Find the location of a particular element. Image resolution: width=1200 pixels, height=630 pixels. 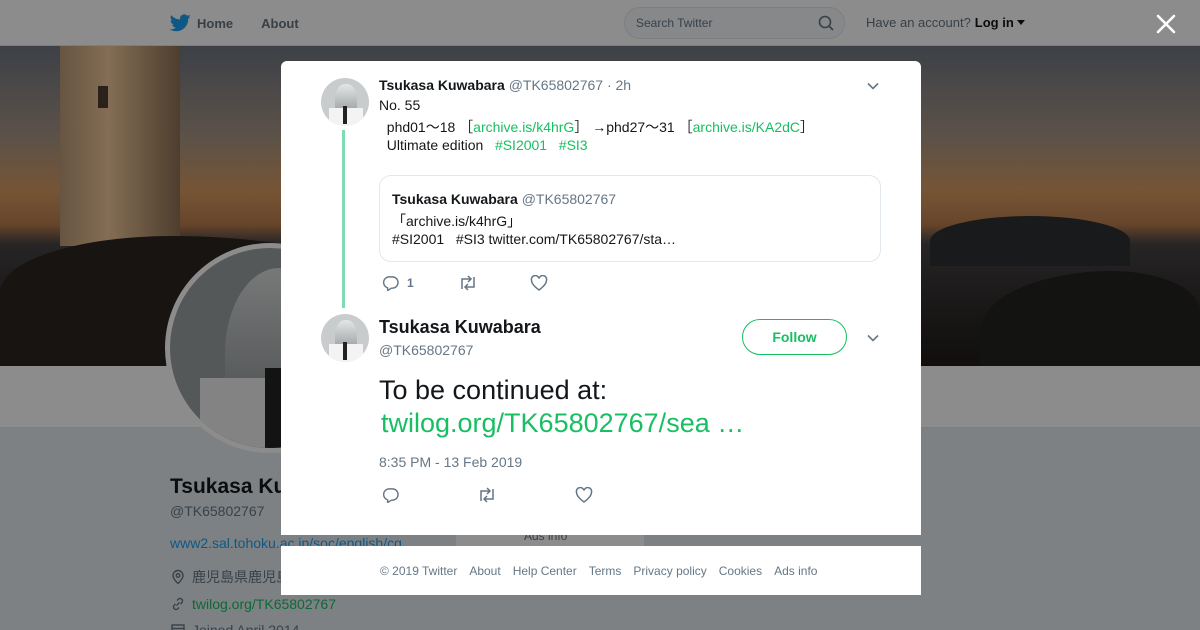

tweet2-timestamp: 8:35 PM - 13 Feb 2019 is located at coordinates (450, 462).